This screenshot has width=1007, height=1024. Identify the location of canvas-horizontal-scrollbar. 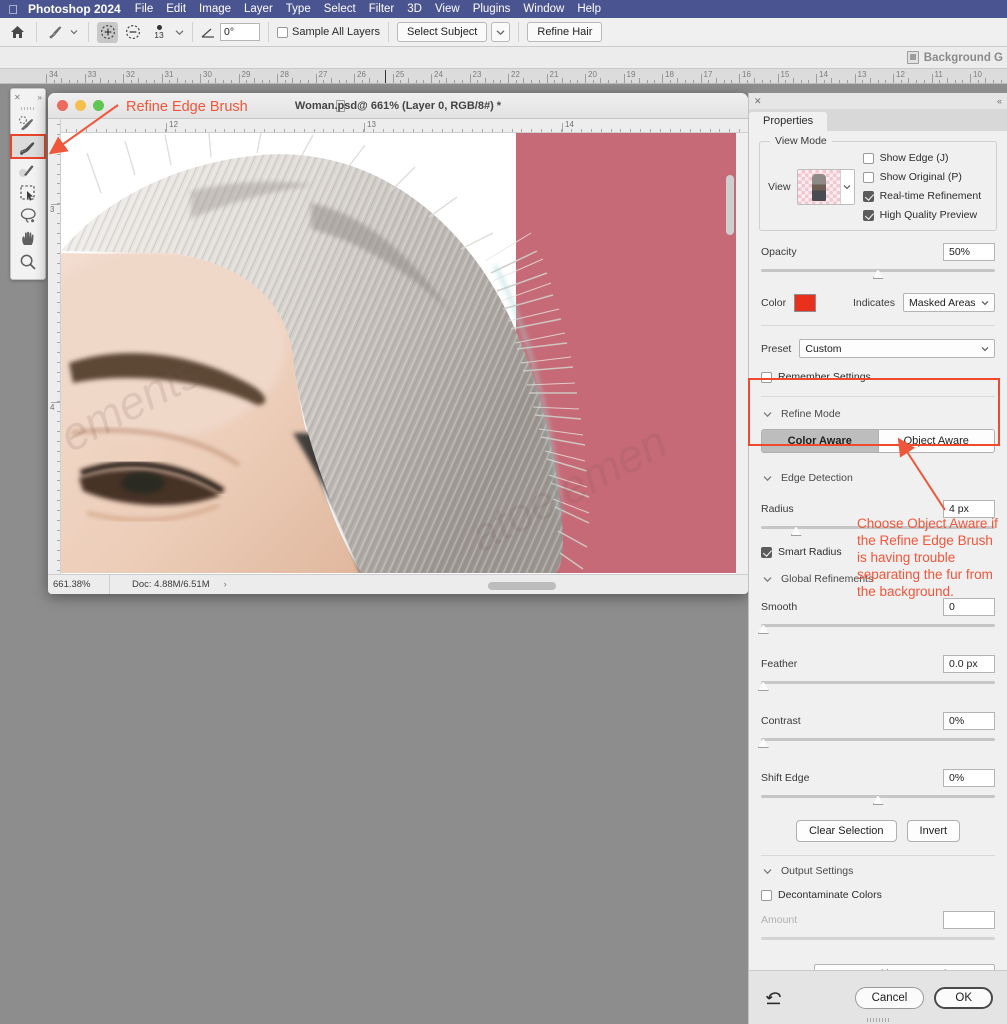
(522, 586).